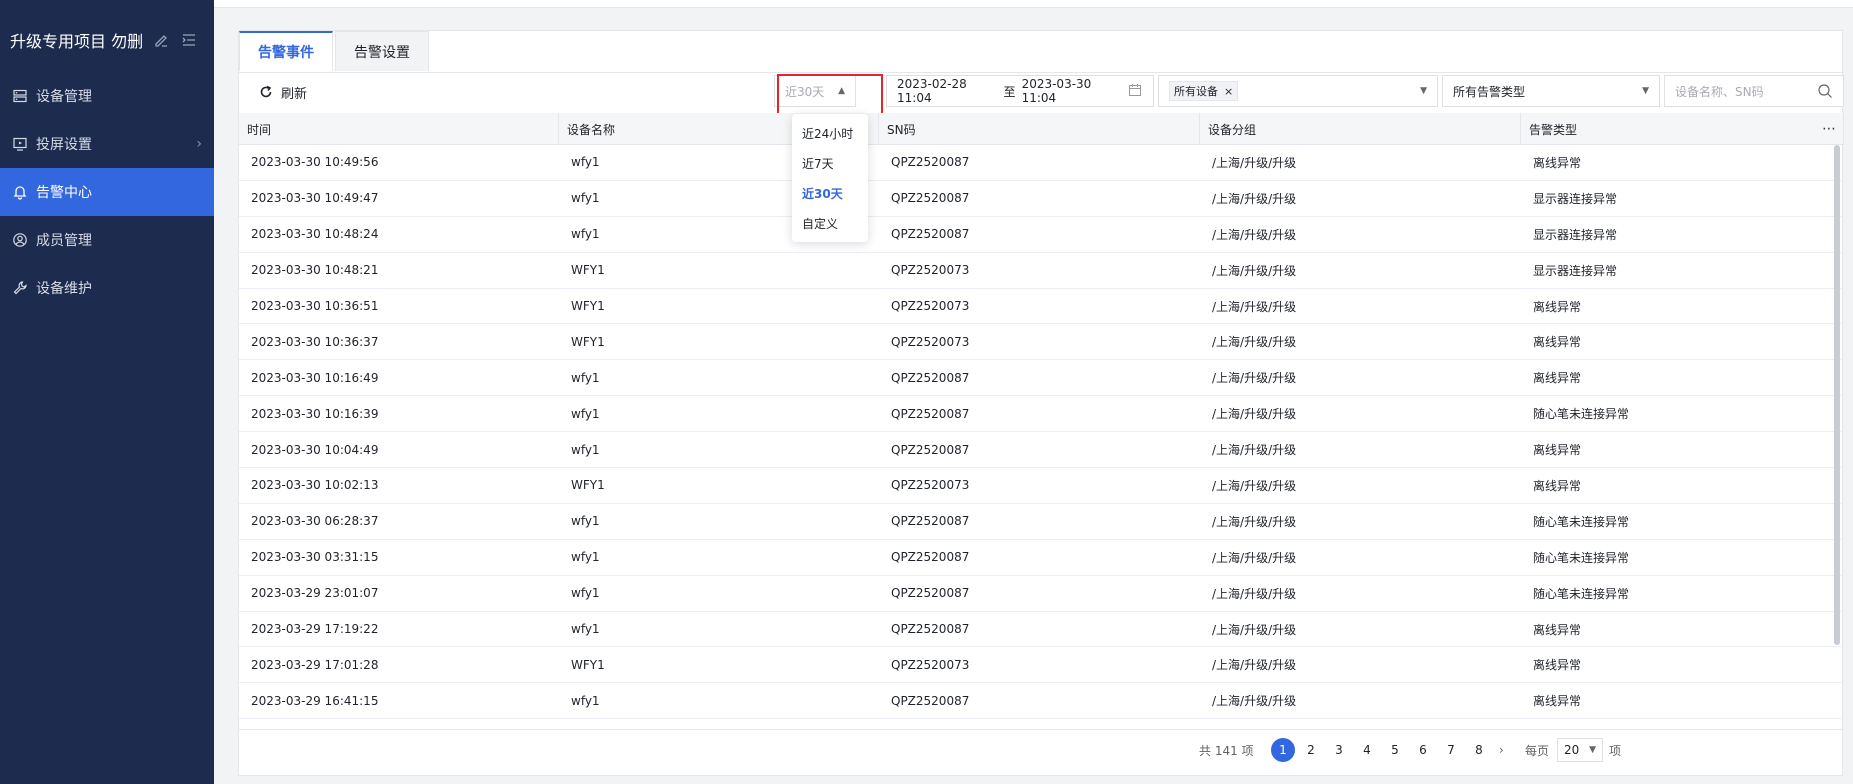 This screenshot has height=784, width=1853. Describe the element at coordinates (1479, 750) in the screenshot. I see `page-number: 8` at that location.